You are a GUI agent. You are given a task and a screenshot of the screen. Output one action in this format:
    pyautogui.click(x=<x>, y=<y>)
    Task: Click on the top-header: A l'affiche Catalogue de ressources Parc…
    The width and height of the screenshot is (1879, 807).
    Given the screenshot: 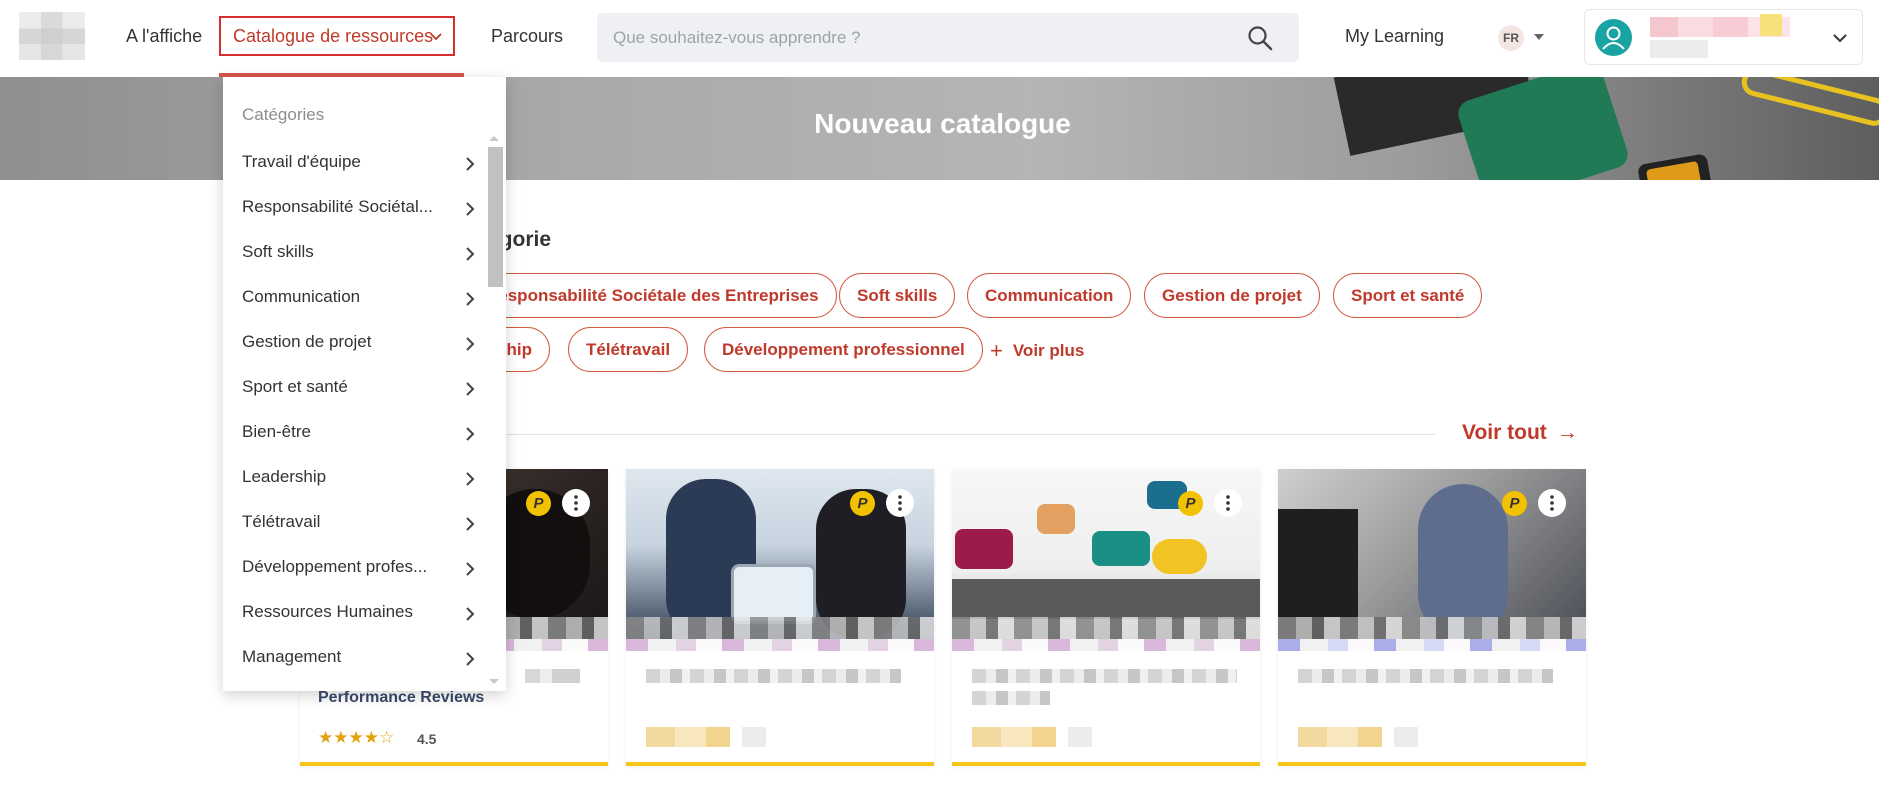 What is the action you would take?
    pyautogui.click(x=939, y=38)
    